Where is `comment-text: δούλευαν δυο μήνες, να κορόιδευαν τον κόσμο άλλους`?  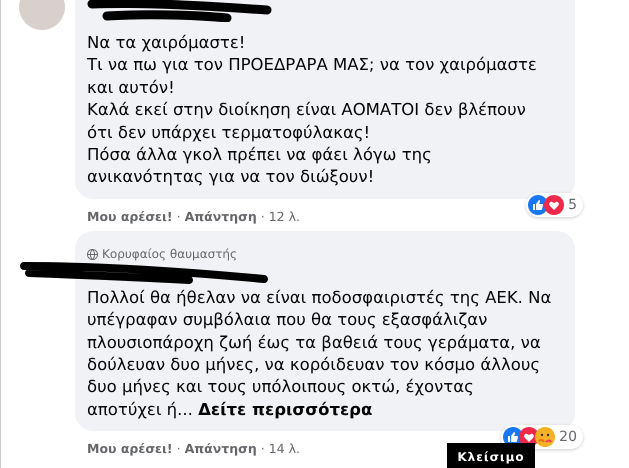
comment-text: δούλευαν δυο μήνες, να κορόιδευαν τον κόσμο άλλους is located at coordinates (314, 365).